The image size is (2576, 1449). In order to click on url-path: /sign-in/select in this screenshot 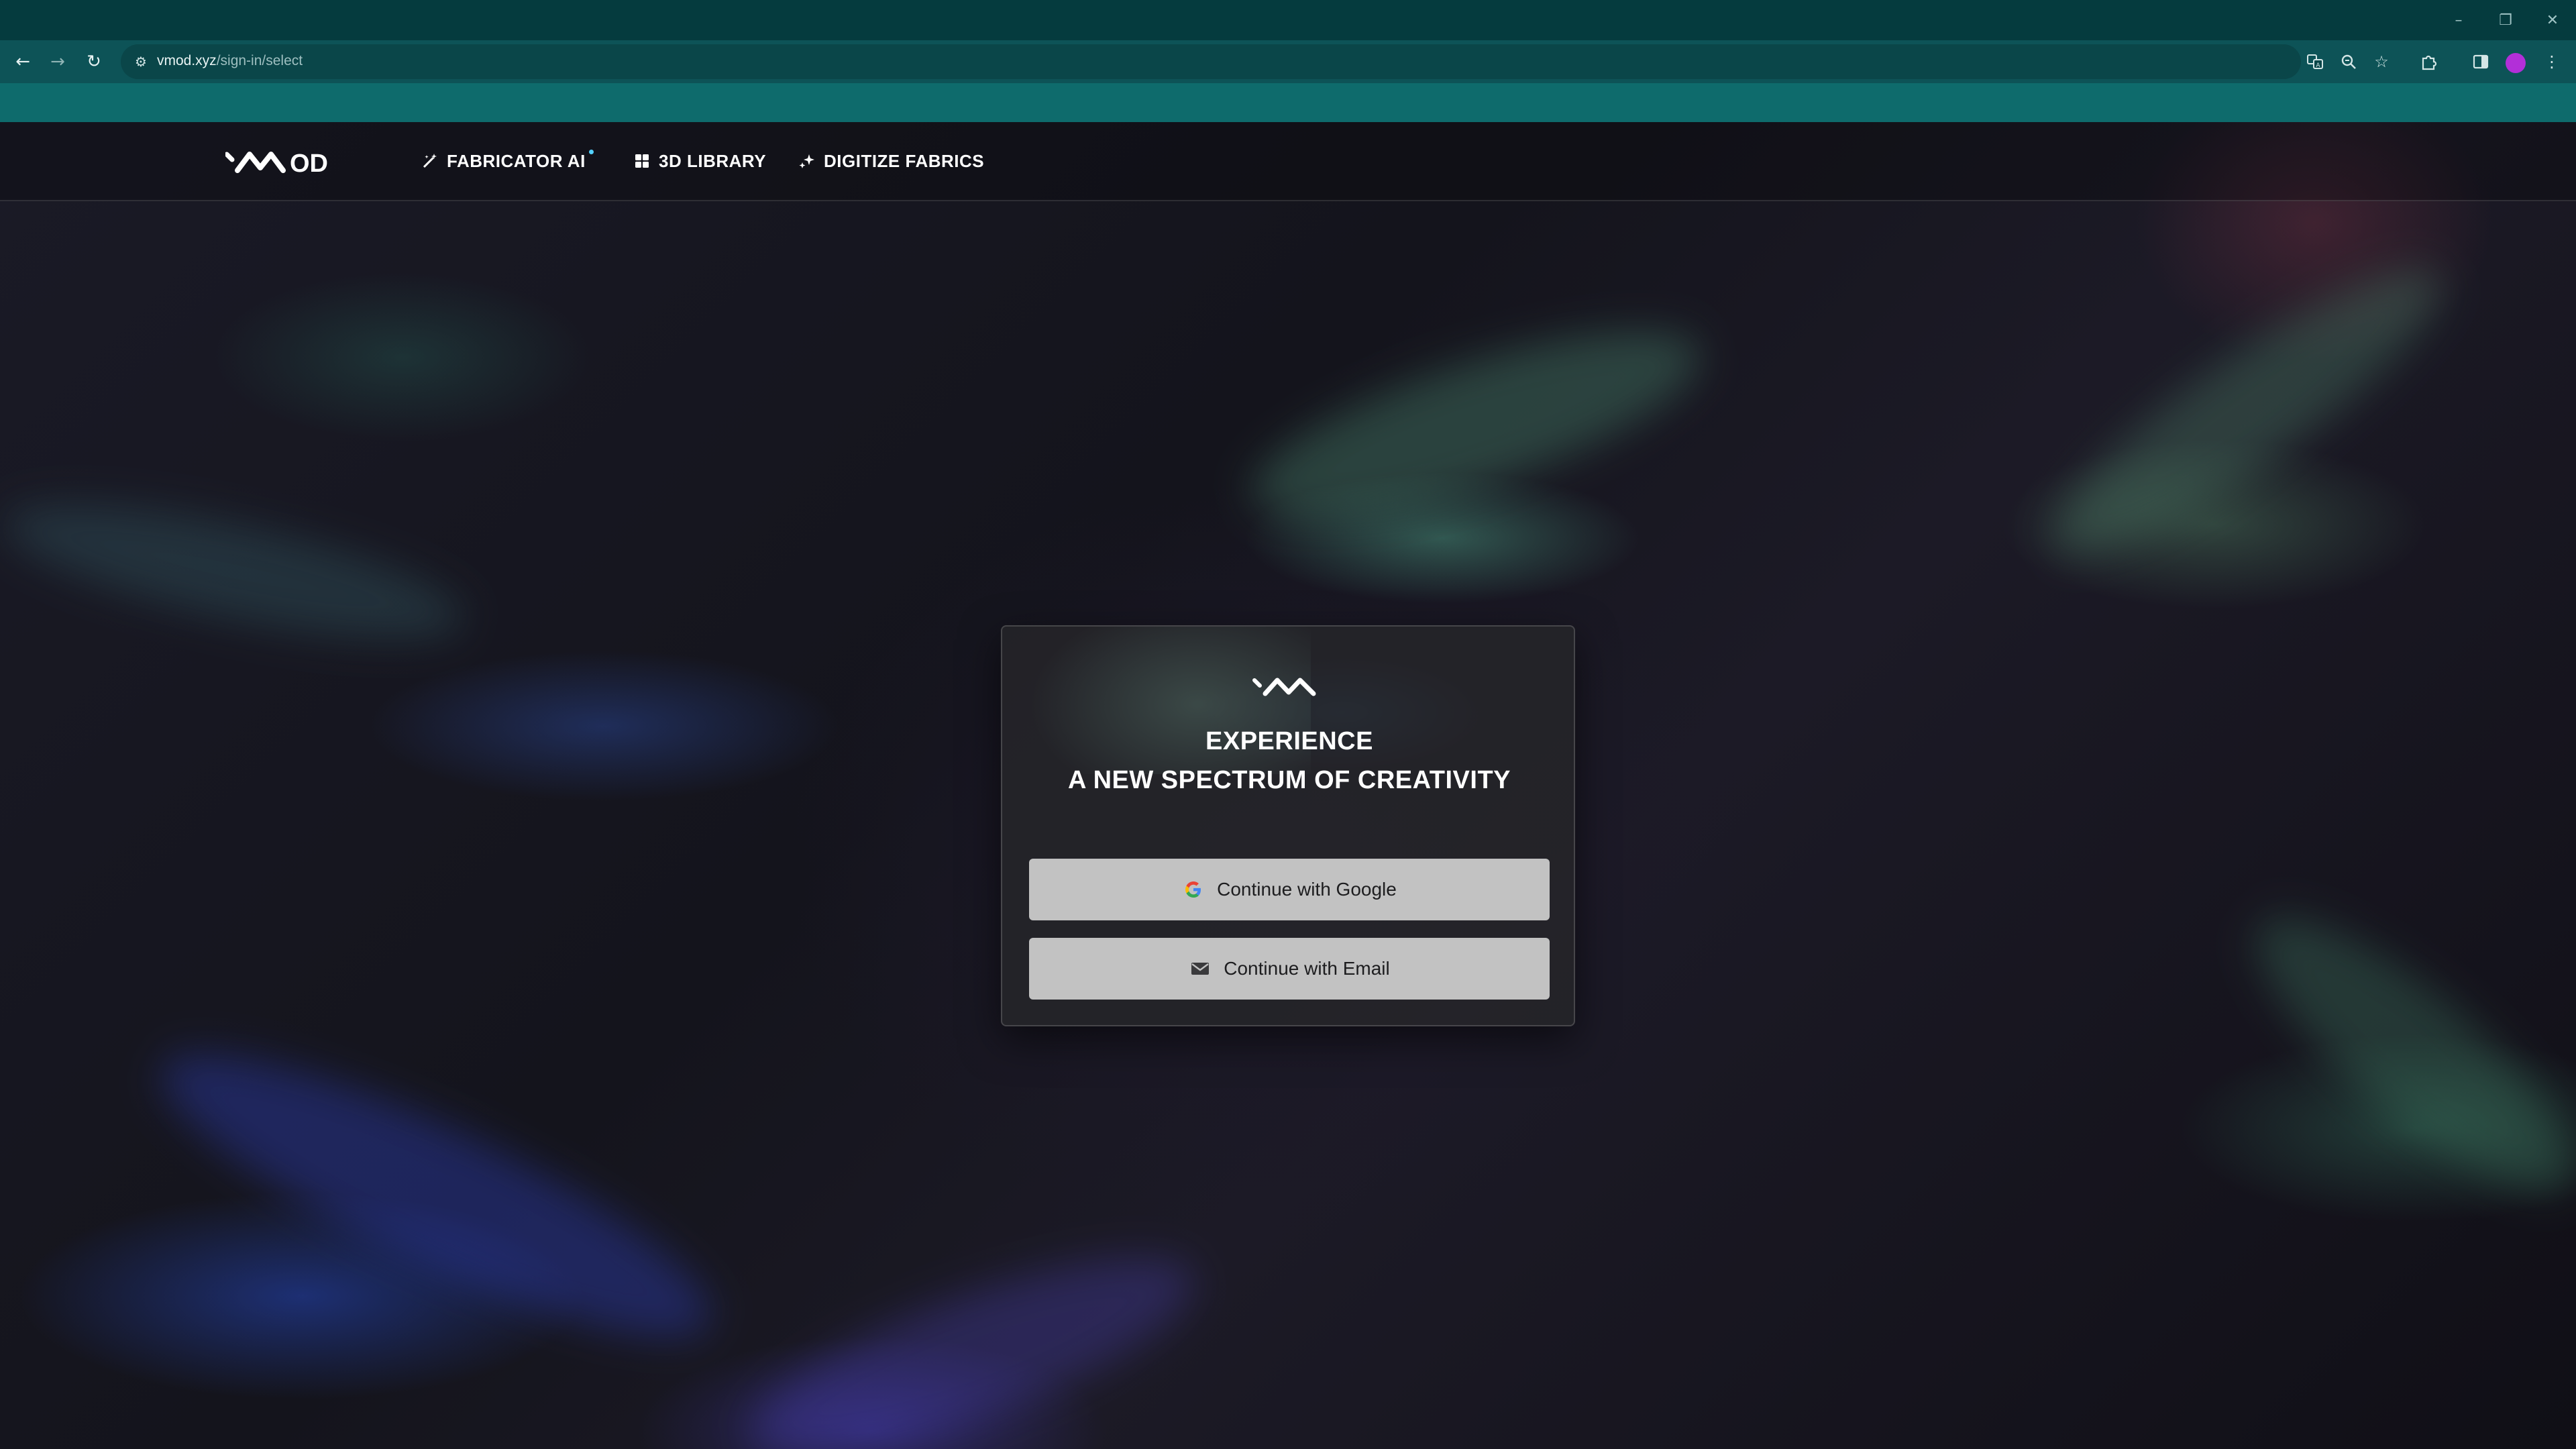, I will do `click(259, 60)`.